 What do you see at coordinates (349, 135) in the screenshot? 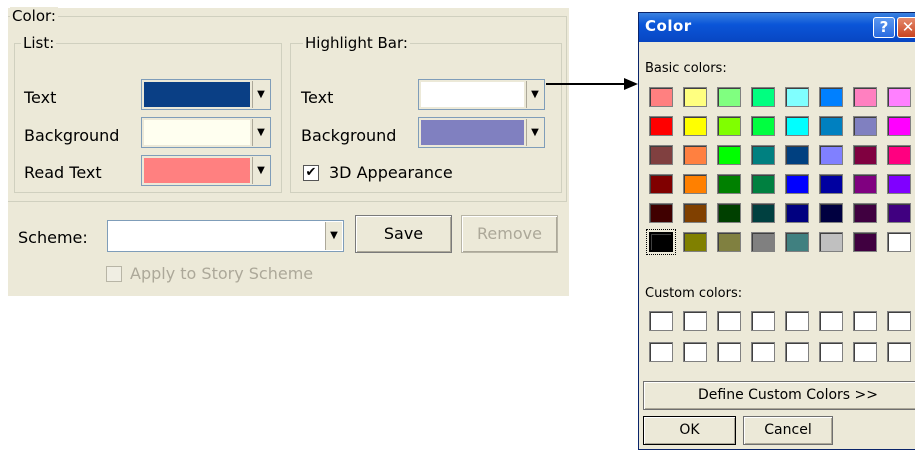
I see `highlight-background-label: Background` at bounding box center [349, 135].